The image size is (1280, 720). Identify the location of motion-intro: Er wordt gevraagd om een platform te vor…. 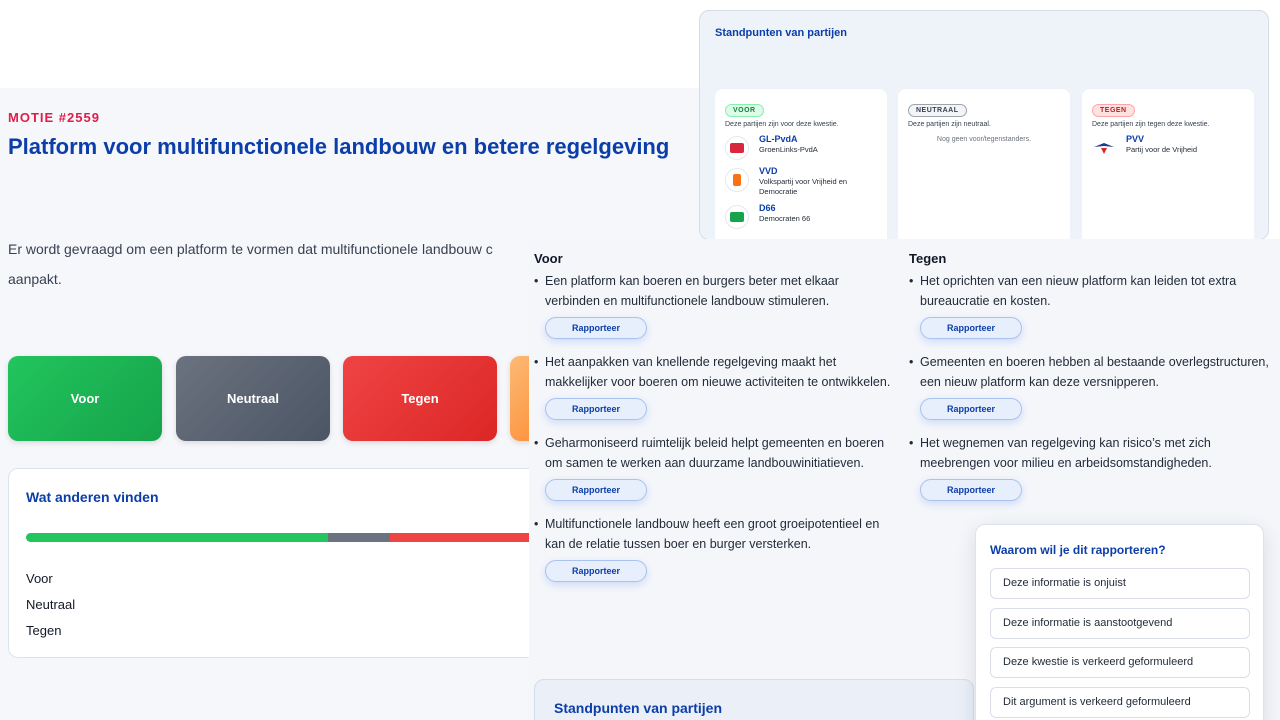
(250, 264).